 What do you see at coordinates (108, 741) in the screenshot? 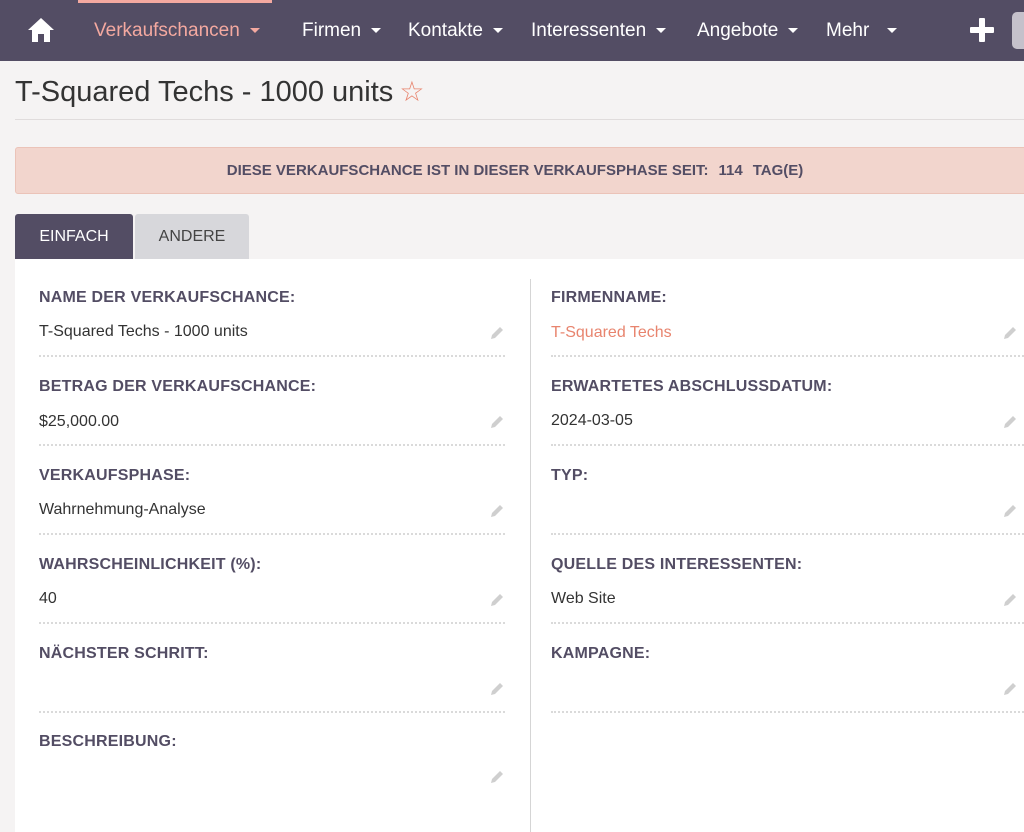
I see `field-label: BESCHREIBUNG:` at bounding box center [108, 741].